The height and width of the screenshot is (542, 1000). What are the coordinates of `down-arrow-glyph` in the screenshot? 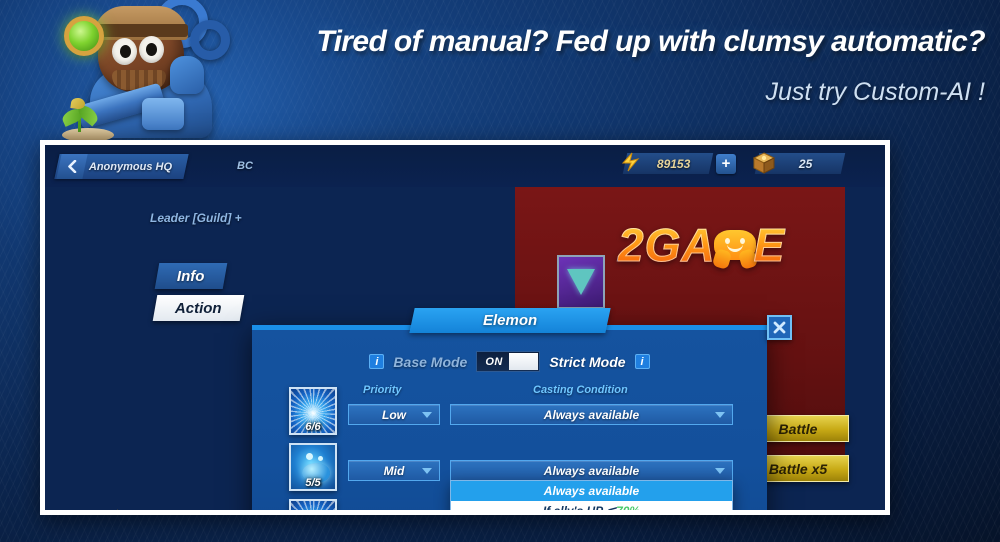 It's located at (581, 282).